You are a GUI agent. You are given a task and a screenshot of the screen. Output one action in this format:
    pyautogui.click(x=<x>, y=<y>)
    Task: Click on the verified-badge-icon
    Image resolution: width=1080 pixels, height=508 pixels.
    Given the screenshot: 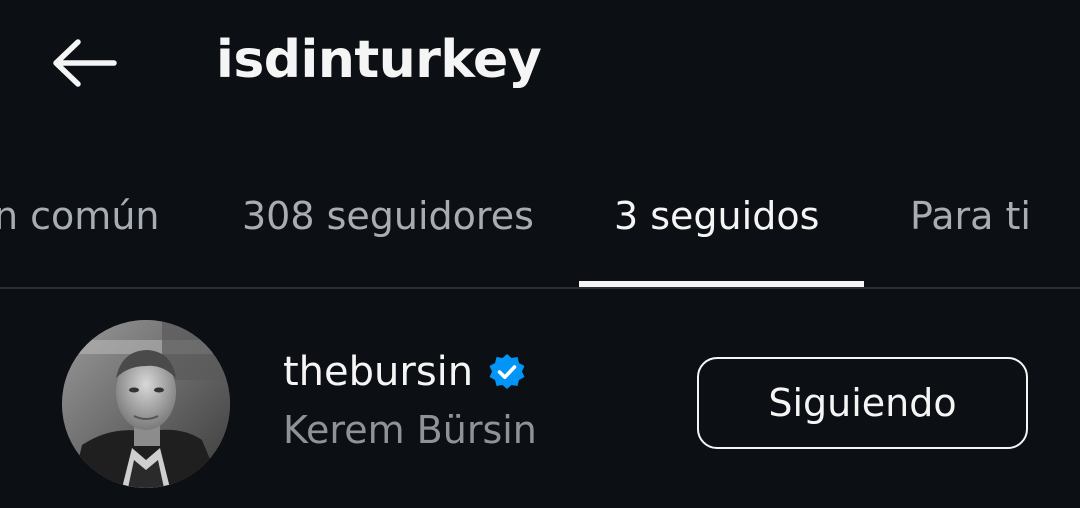 What is the action you would take?
    pyautogui.click(x=507, y=371)
    